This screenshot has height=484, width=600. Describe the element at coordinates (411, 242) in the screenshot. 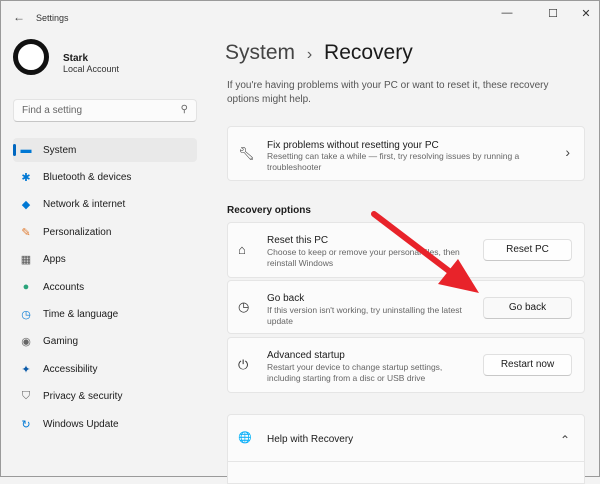

I see `arrow-shaft` at that location.